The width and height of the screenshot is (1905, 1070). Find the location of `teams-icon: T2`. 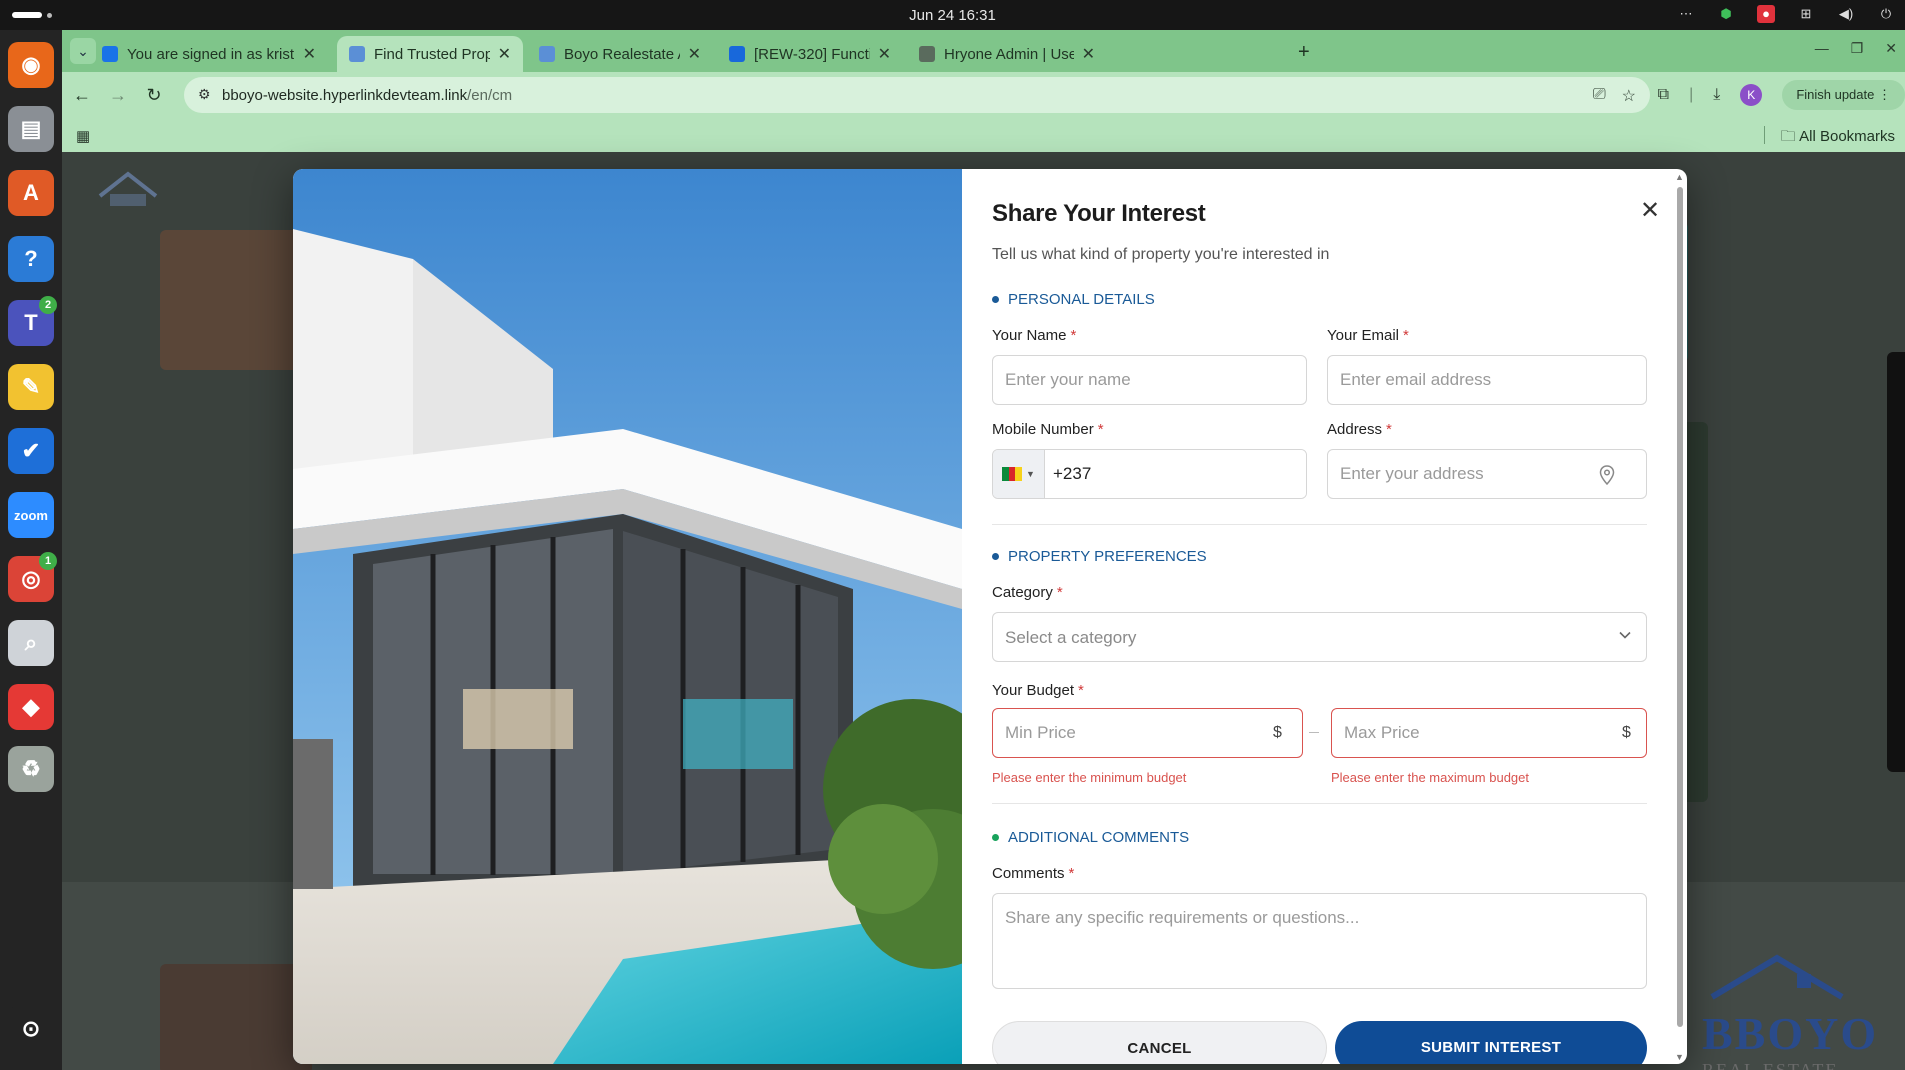

teams-icon: T2 is located at coordinates (32, 321).